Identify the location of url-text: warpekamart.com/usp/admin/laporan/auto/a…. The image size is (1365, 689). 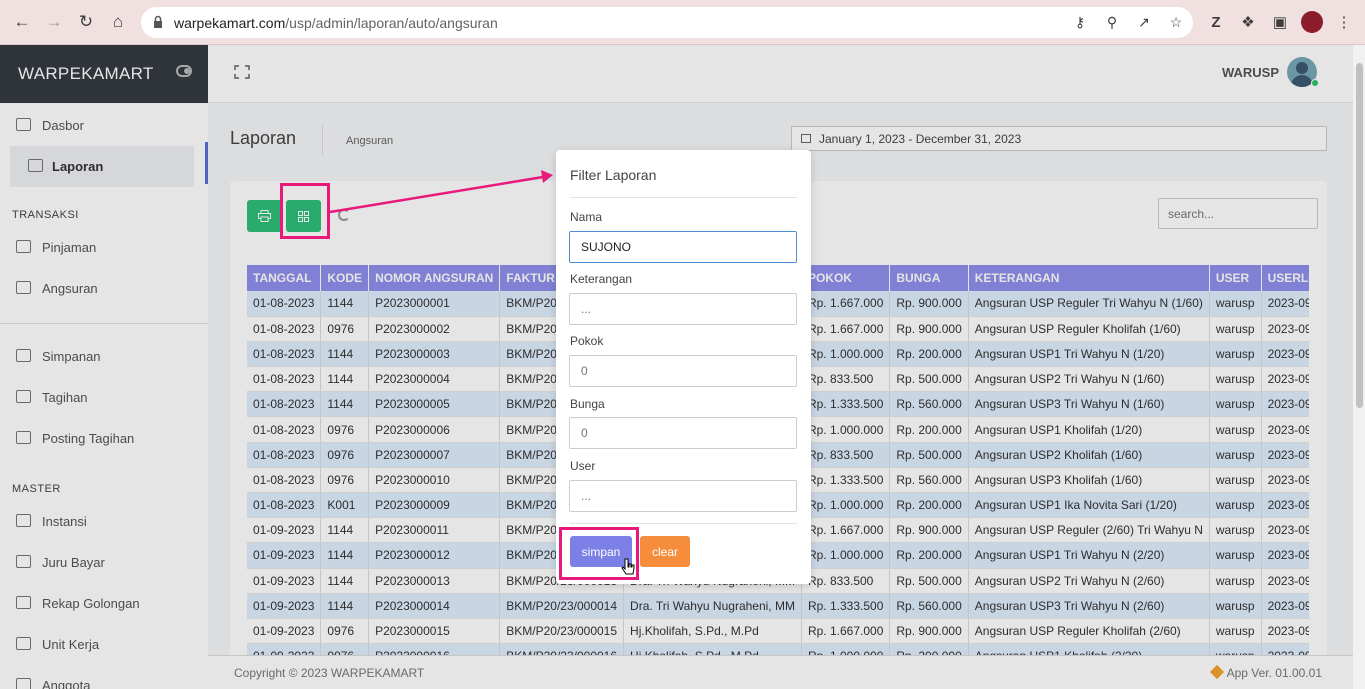
(336, 23).